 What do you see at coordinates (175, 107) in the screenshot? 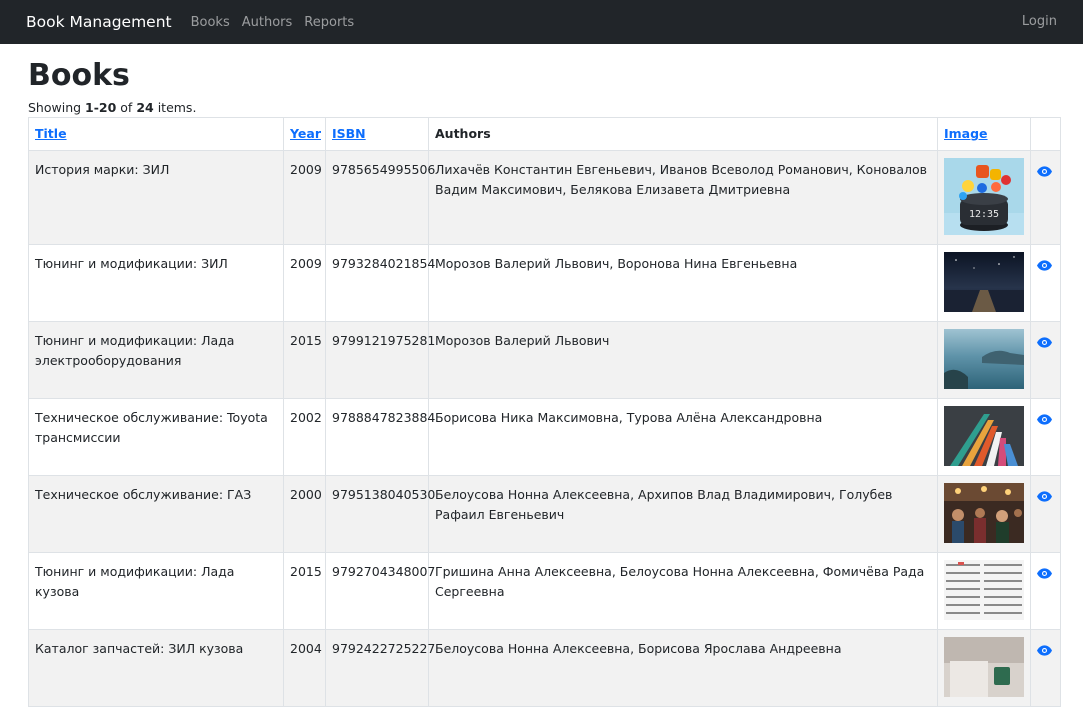
I see `summary-suffix: items.` at bounding box center [175, 107].